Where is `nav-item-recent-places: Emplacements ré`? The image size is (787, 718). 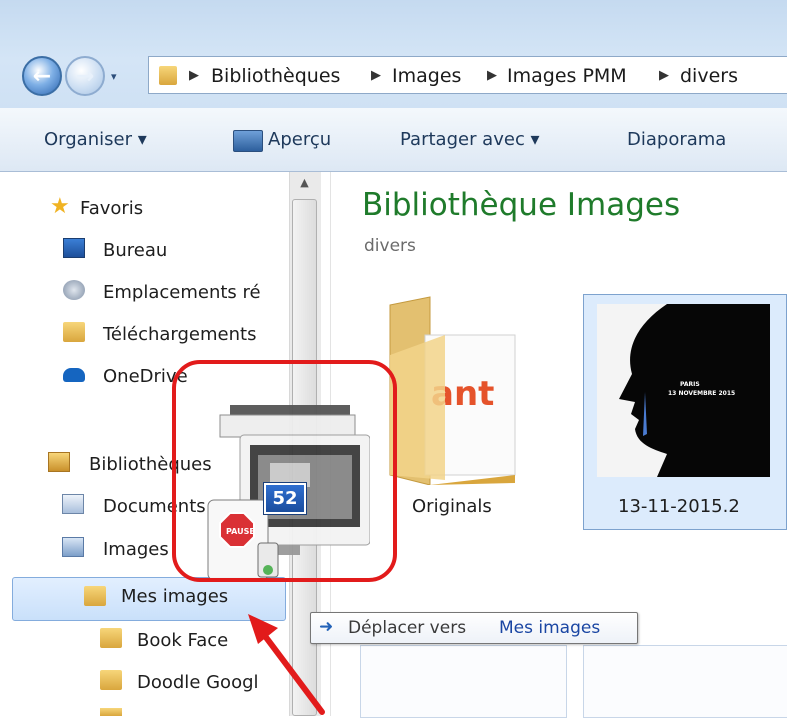 nav-item-recent-places: Emplacements ré is located at coordinates (195, 292).